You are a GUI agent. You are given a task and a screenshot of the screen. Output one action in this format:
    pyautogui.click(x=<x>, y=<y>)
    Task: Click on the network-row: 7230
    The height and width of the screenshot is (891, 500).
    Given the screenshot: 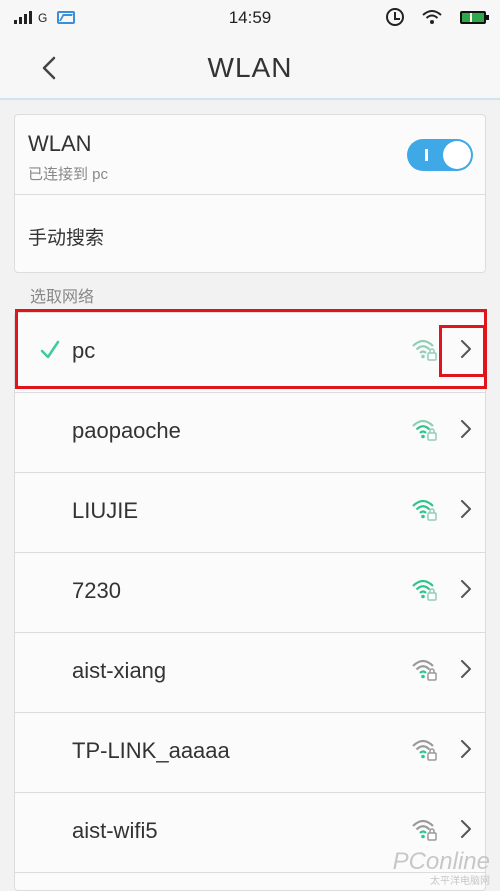 What is the action you would take?
    pyautogui.click(x=250, y=593)
    